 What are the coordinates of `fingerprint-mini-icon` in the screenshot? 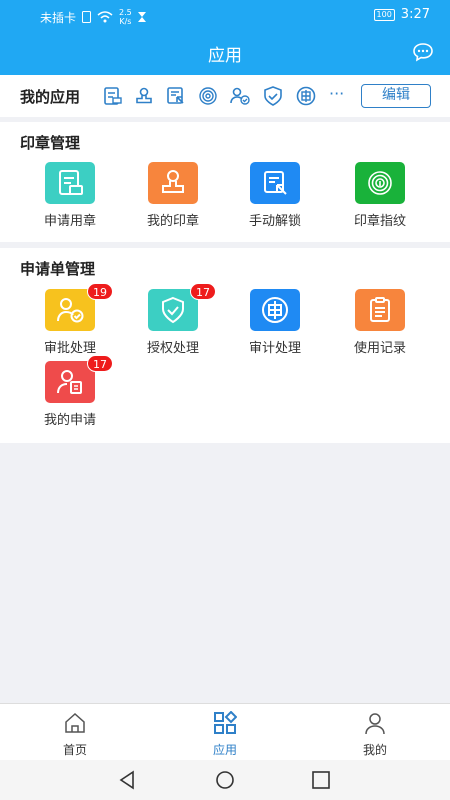 It's located at (208, 96).